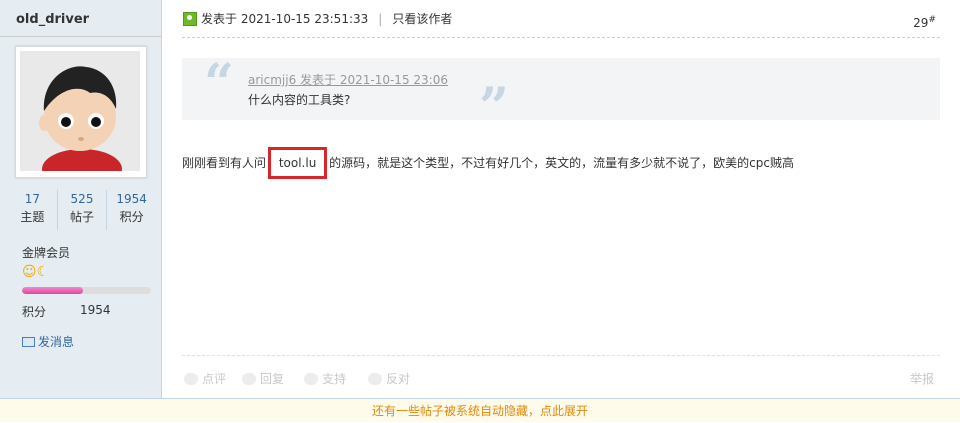 The image size is (960, 423). Describe the element at coordinates (559, 163) in the screenshot. I see `content-text-after: 的源码，就是这个类型，不过有好几个，英文的，流量有多少就不说了，欧美的cpc贼高` at that location.